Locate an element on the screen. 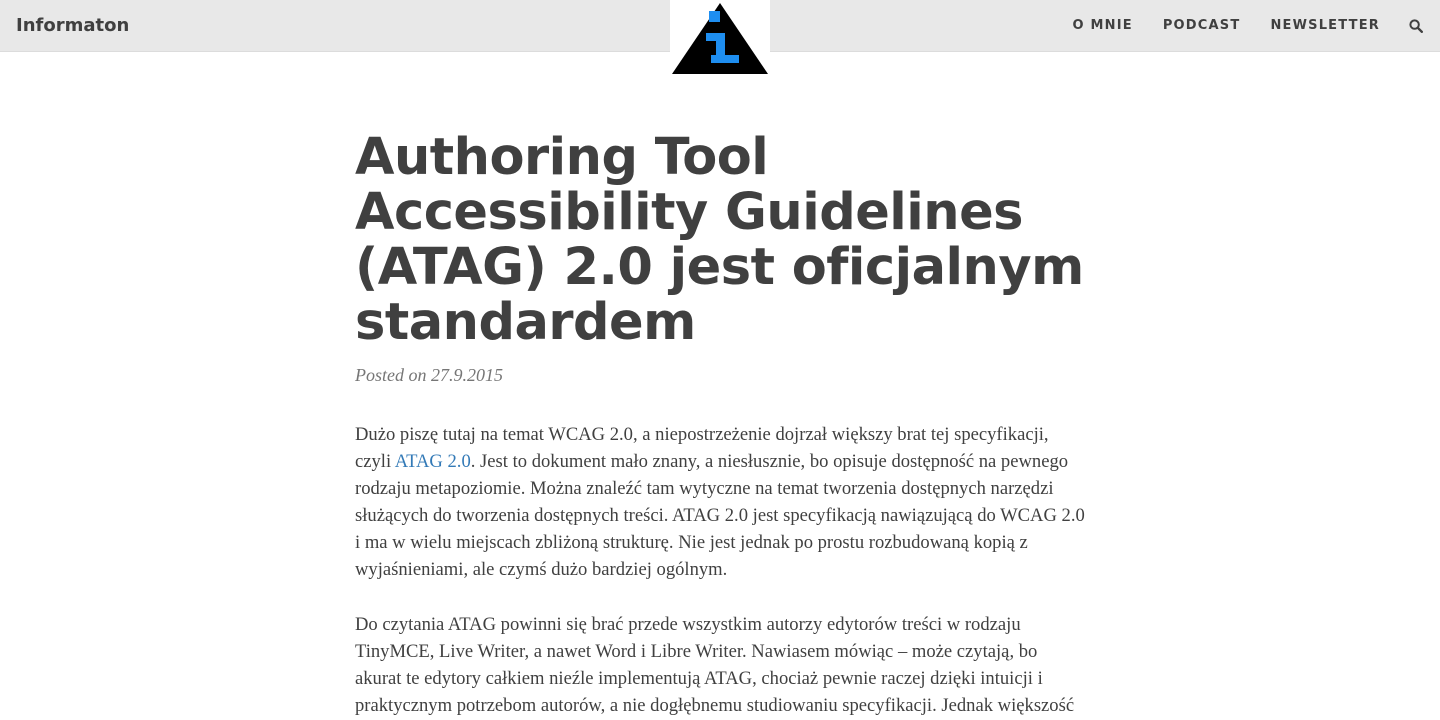  nav-item-podcast: PODCAST is located at coordinates (1202, 26).